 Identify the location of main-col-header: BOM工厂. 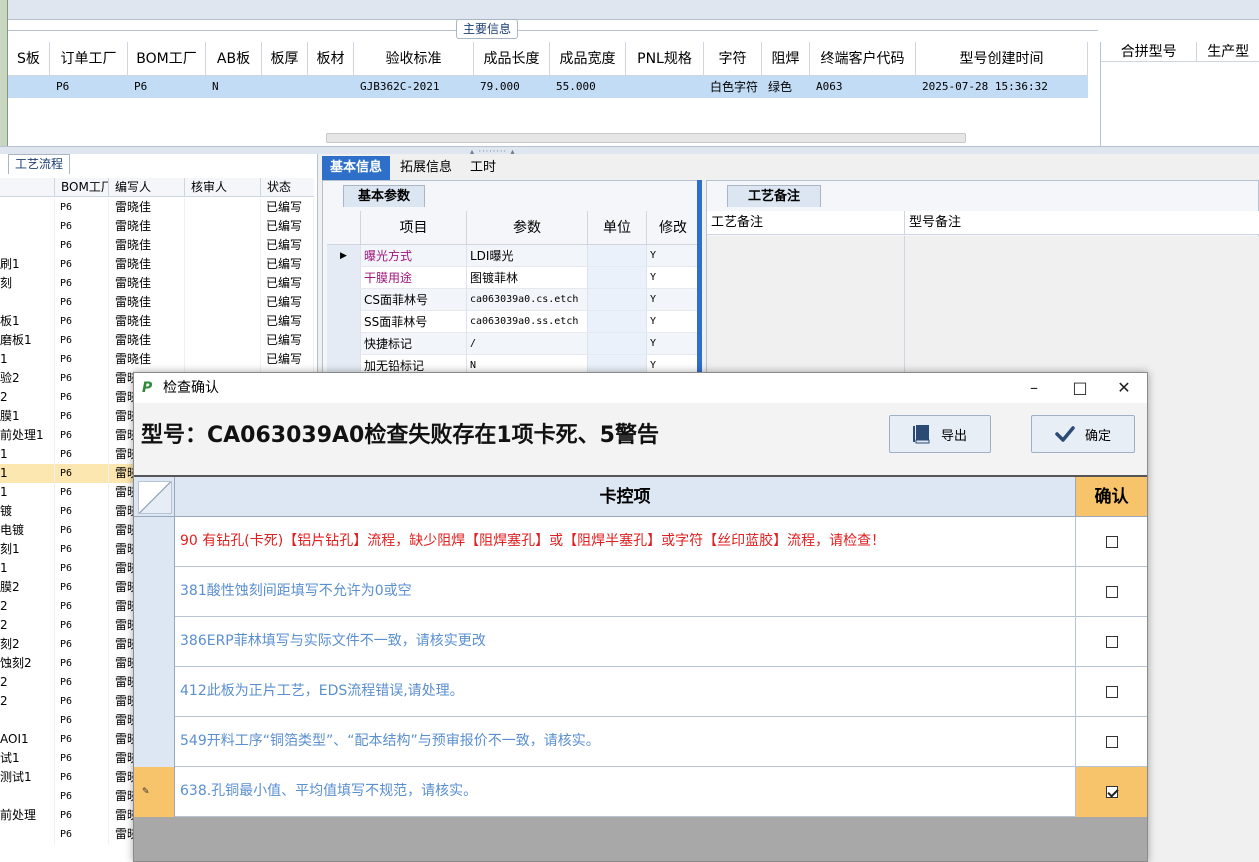
(167, 59).